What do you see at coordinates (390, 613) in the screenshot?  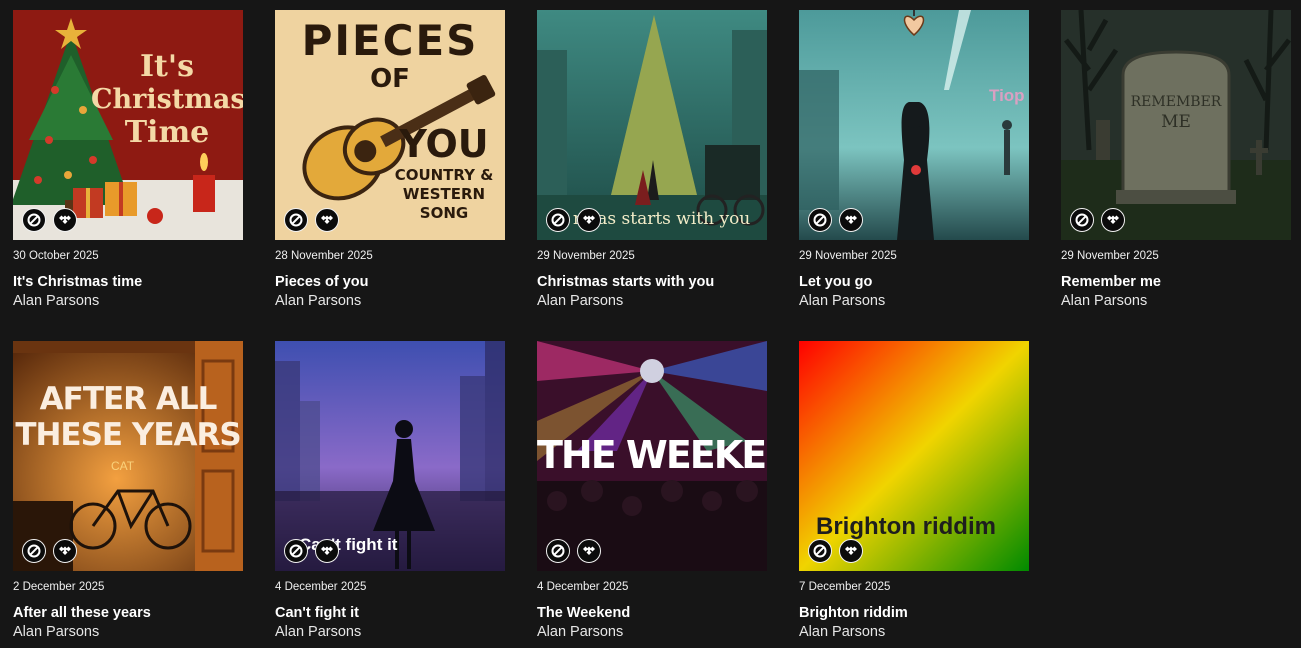 I see `release-title: Can't fight it` at bounding box center [390, 613].